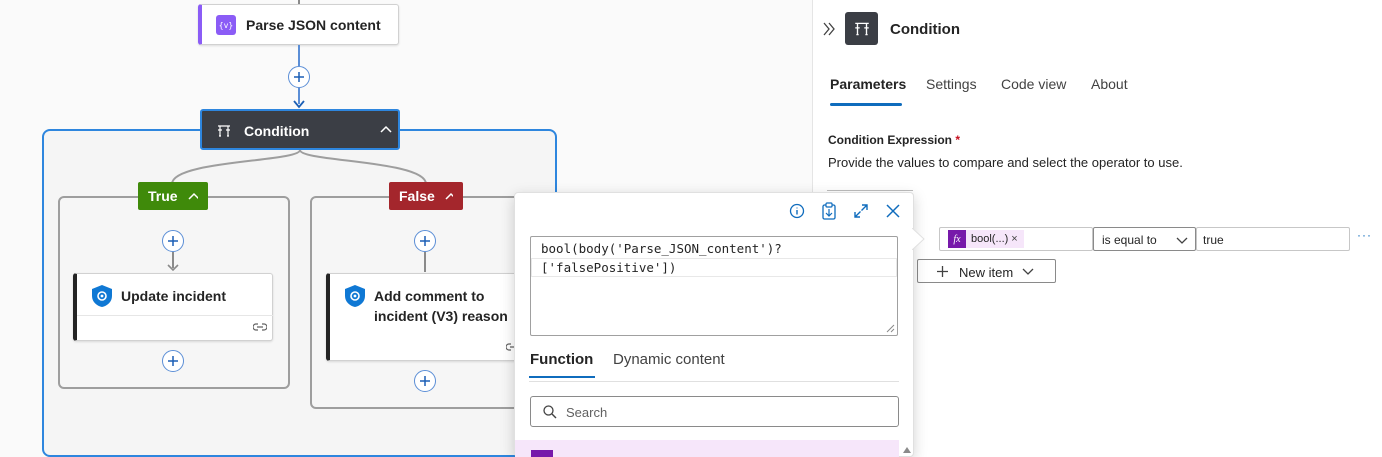 This screenshot has height=457, width=1382. I want to click on panel-title: Condition, so click(925, 29).